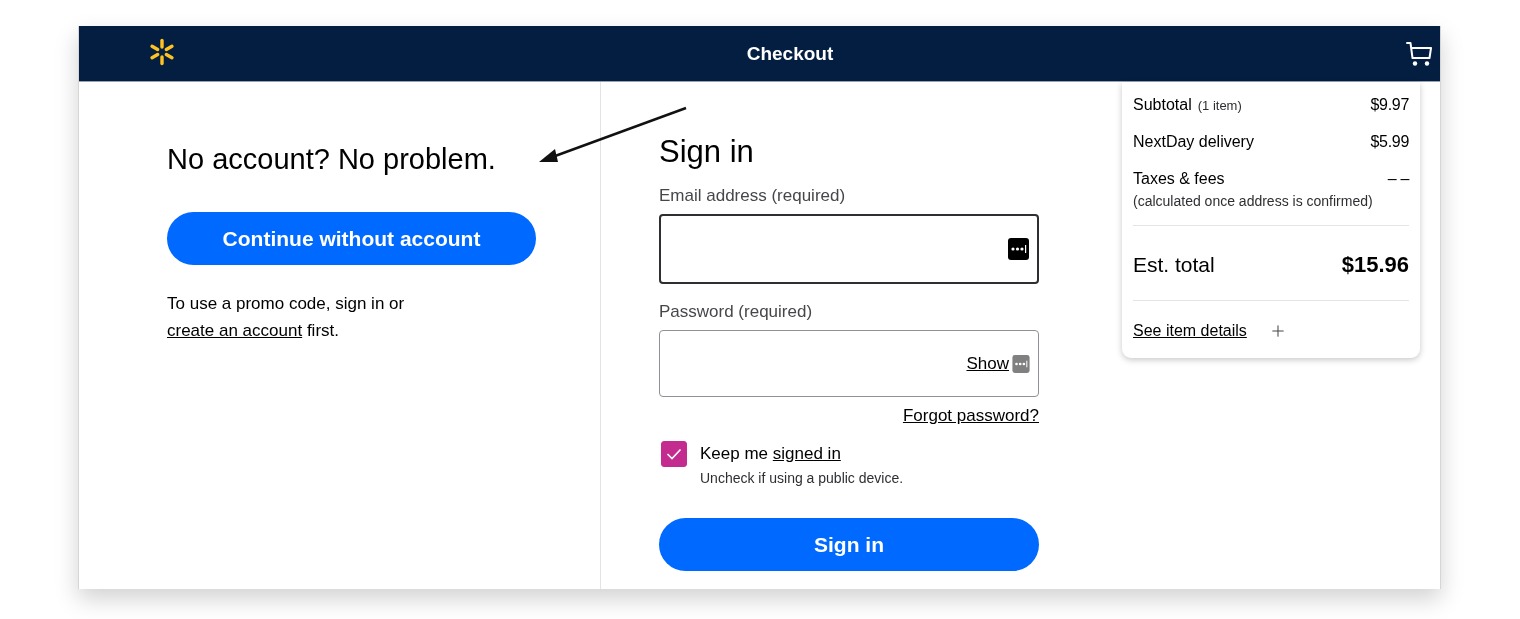 The height and width of the screenshot is (619, 1520). What do you see at coordinates (1219, 105) in the screenshot?
I see `item-count-note: (1 item)` at bounding box center [1219, 105].